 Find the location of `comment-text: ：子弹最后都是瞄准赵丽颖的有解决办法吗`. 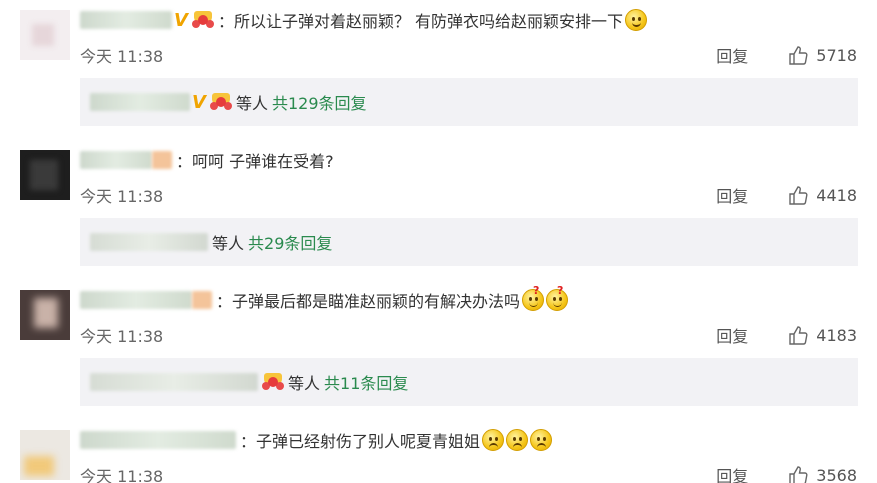

comment-text: ：子弹最后都是瞄准赵丽颖的有解决办法吗 is located at coordinates (368, 301).